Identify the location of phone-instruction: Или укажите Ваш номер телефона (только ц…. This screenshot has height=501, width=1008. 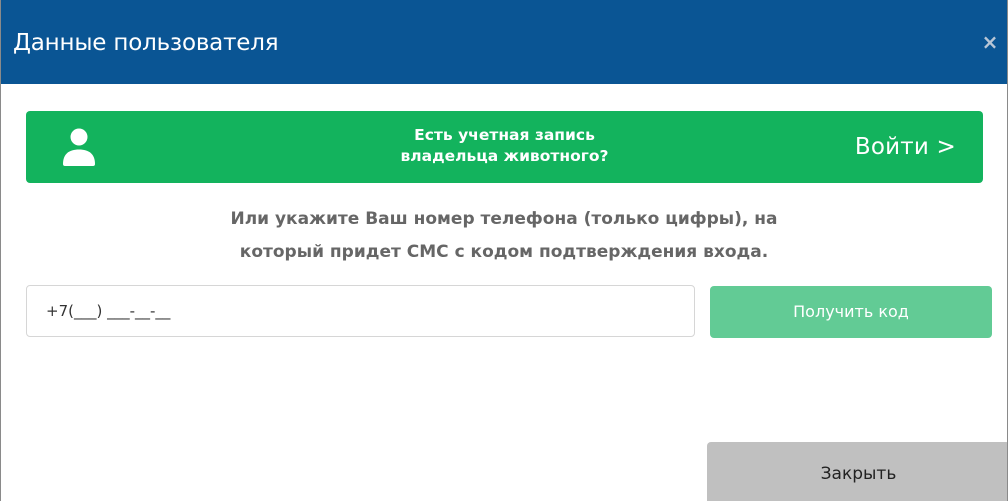
(504, 236).